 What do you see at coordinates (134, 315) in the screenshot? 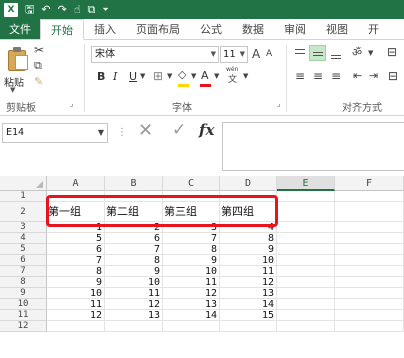
I see `cell-b11: 13` at bounding box center [134, 315].